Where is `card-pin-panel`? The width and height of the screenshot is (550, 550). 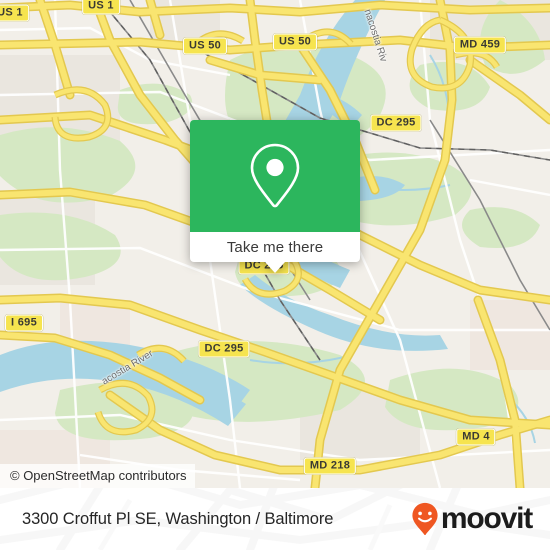
card-pin-panel is located at coordinates (275, 176).